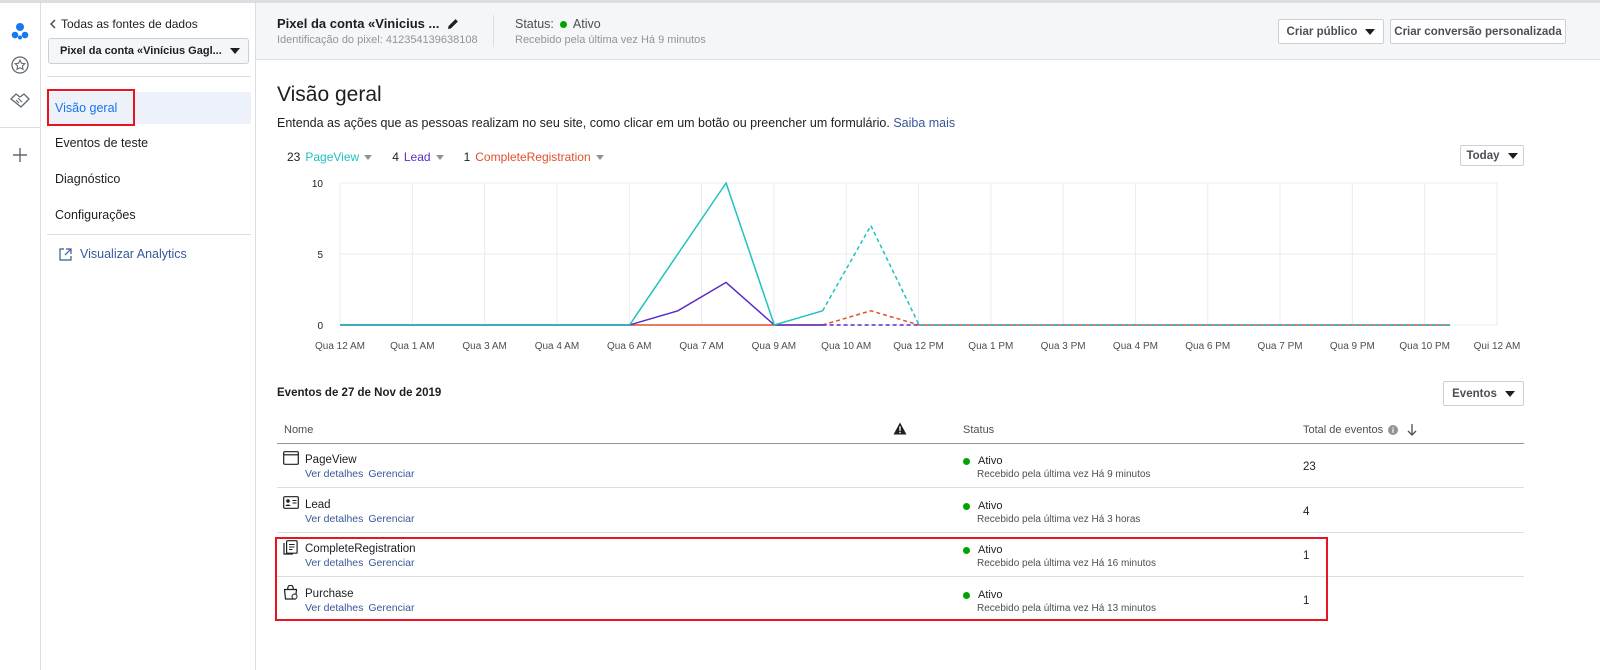 This screenshot has height=670, width=1600. What do you see at coordinates (359, 393) in the screenshot?
I see `events-section-title: Eventos de 27 de Nov de 2019` at bounding box center [359, 393].